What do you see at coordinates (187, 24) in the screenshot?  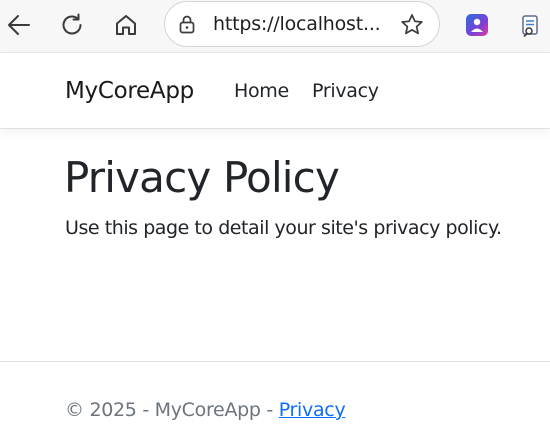 I see `lock-icon` at bounding box center [187, 24].